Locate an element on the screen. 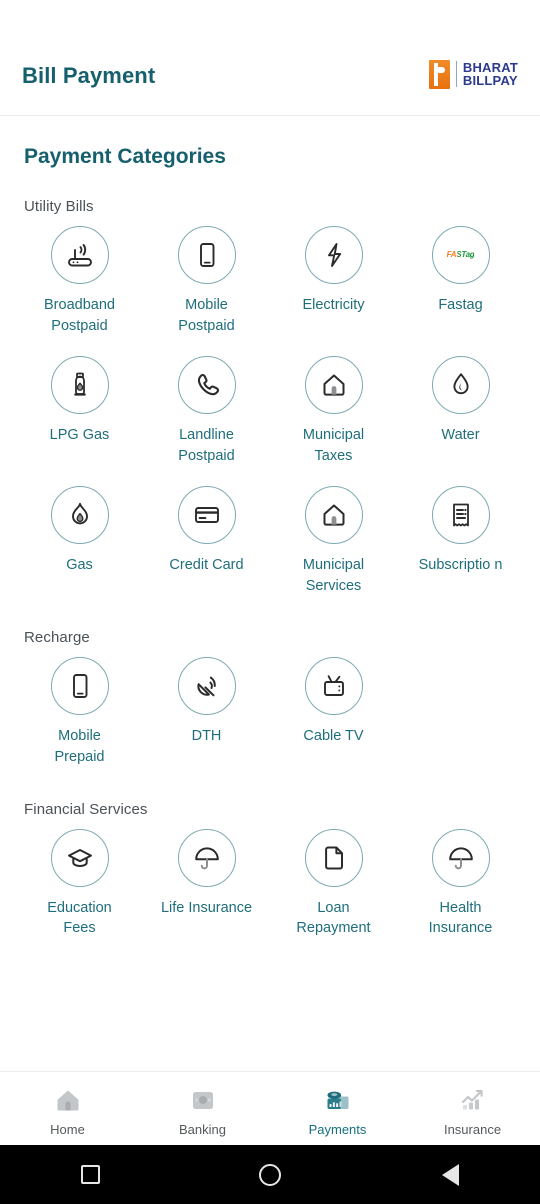 The image size is (540, 1204). category-label: Municipal Taxes is located at coordinates (333, 445).